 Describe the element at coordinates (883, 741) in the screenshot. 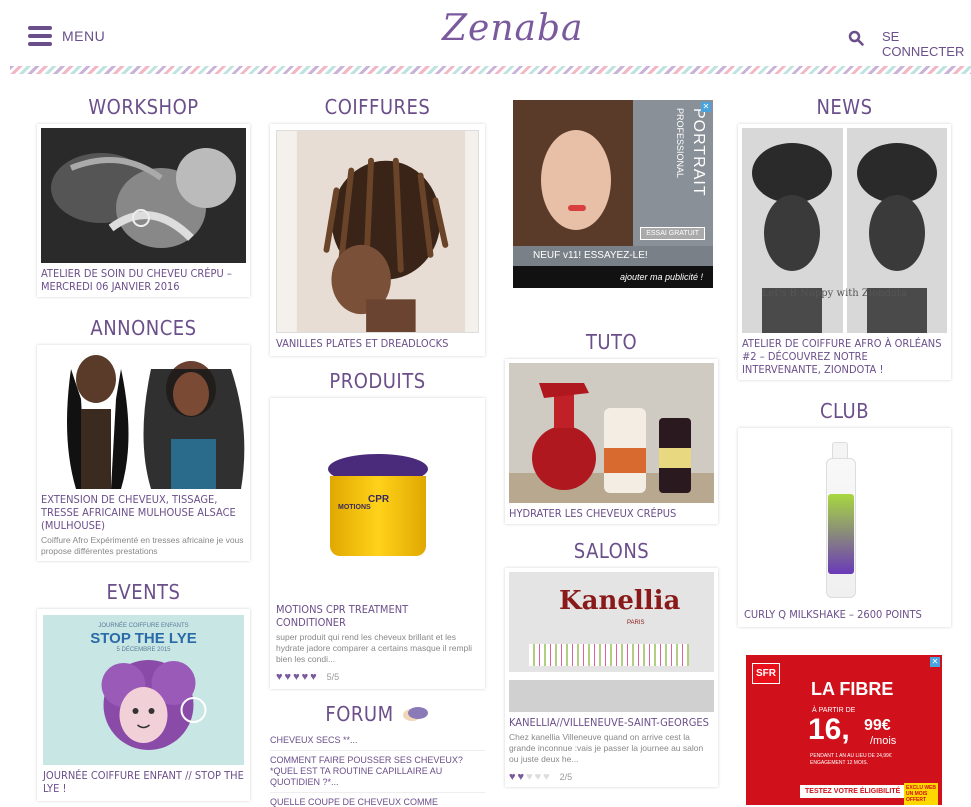

I see `ad-price-unit: /mois` at that location.